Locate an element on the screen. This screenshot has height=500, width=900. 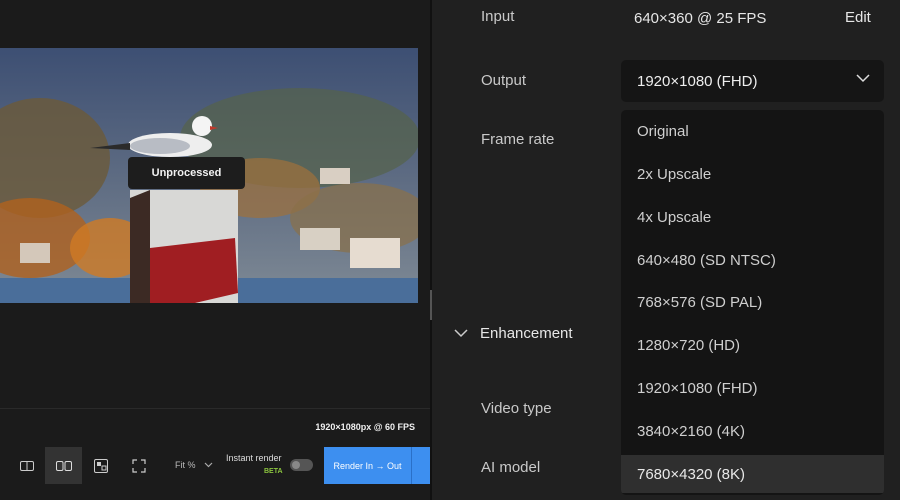
dropdown-option: 7680×4320 (8K) is located at coordinates (752, 474).